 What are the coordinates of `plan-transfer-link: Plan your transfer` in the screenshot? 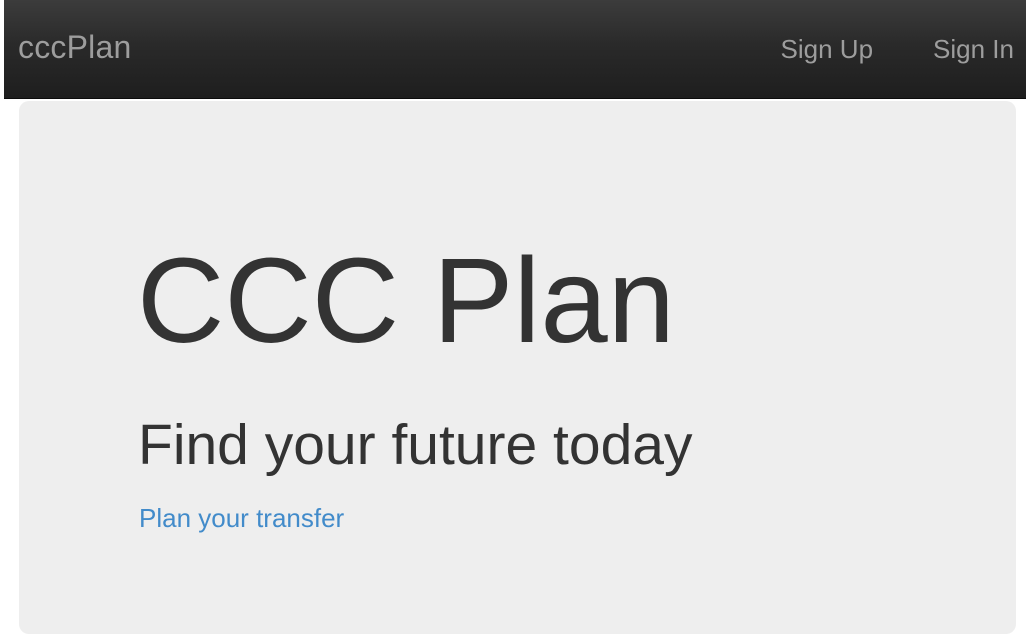 It's located at (241, 518).